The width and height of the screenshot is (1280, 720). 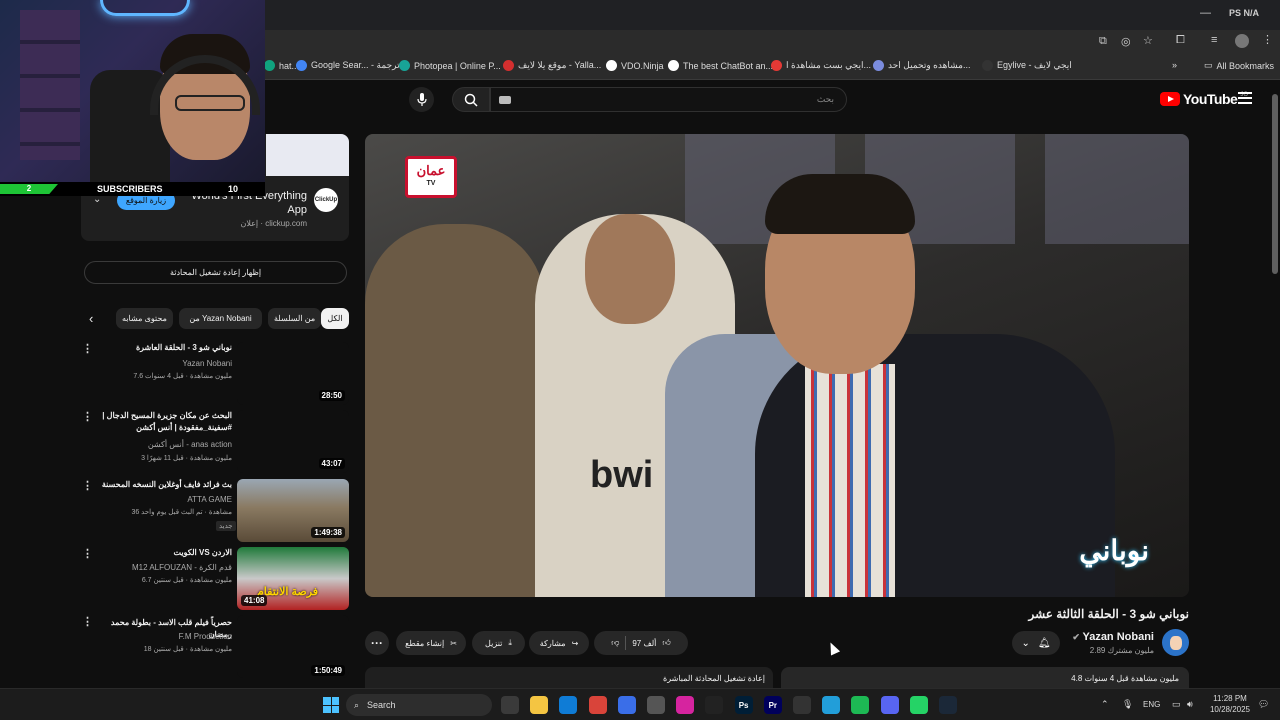 What do you see at coordinates (295, 318) in the screenshot?
I see `chip-from-series: من السلسلة` at bounding box center [295, 318].